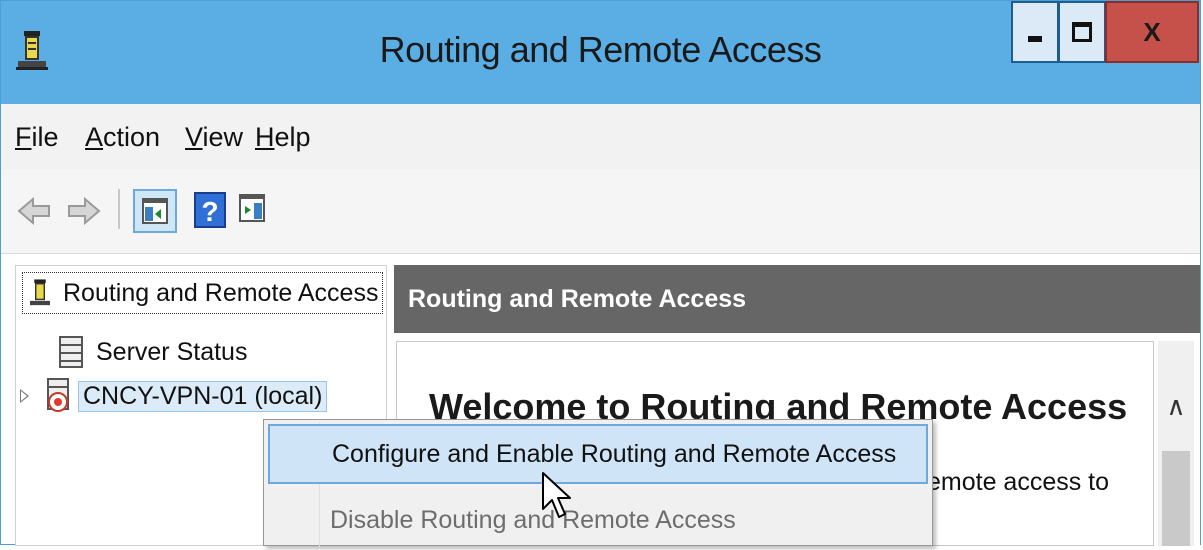 The width and height of the screenshot is (1203, 550). Describe the element at coordinates (252, 208) in the screenshot. I see `show-hide-action-pane-icon` at that location.